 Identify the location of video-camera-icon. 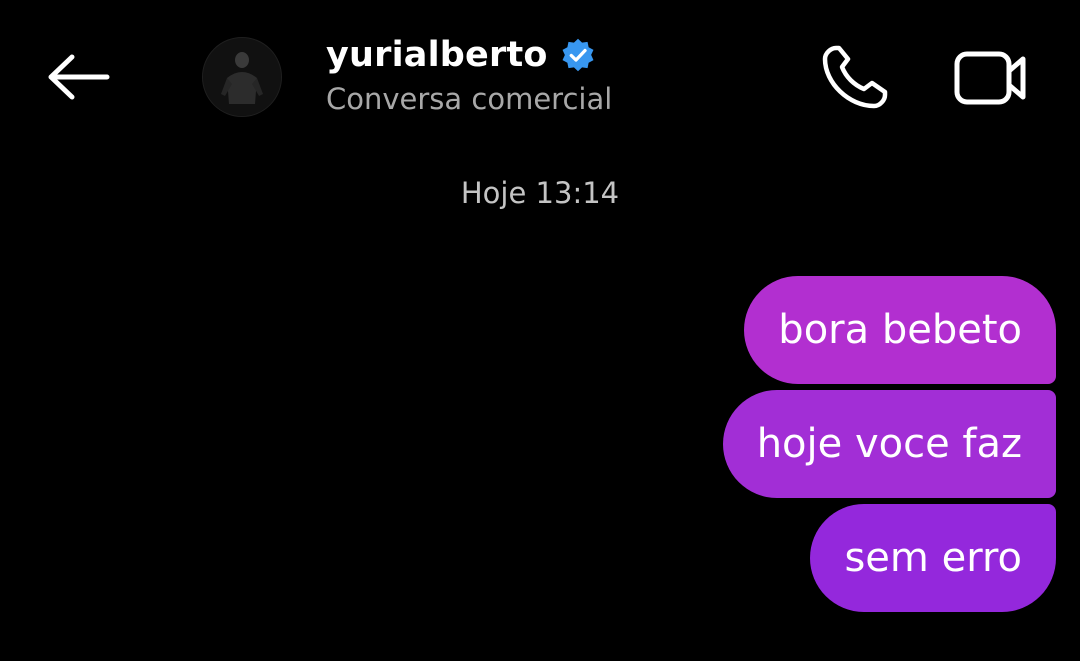
(990, 78).